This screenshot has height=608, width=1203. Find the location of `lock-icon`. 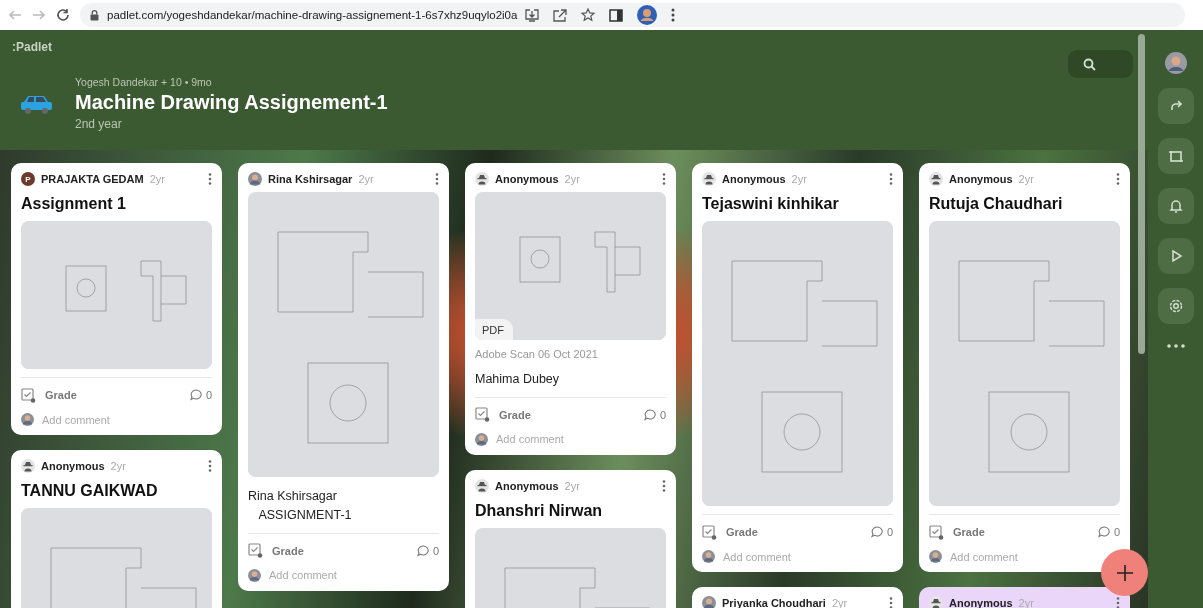

lock-icon is located at coordinates (94, 15).